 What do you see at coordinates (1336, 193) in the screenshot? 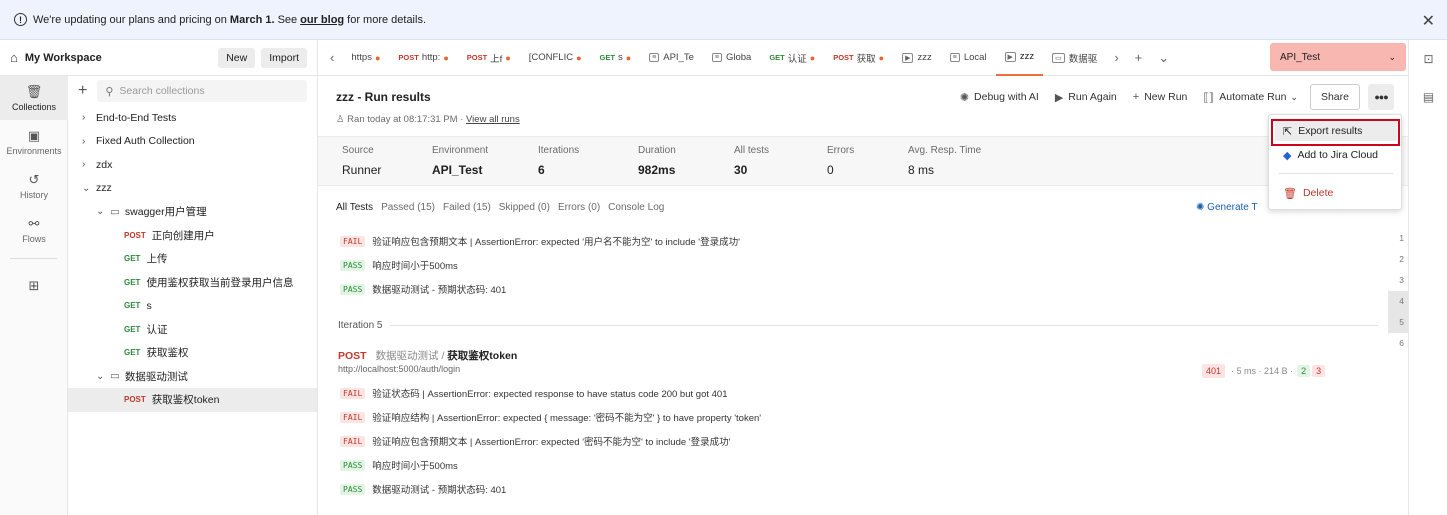
I see `delete-menu-item: 🗑 Delete` at bounding box center [1336, 193].